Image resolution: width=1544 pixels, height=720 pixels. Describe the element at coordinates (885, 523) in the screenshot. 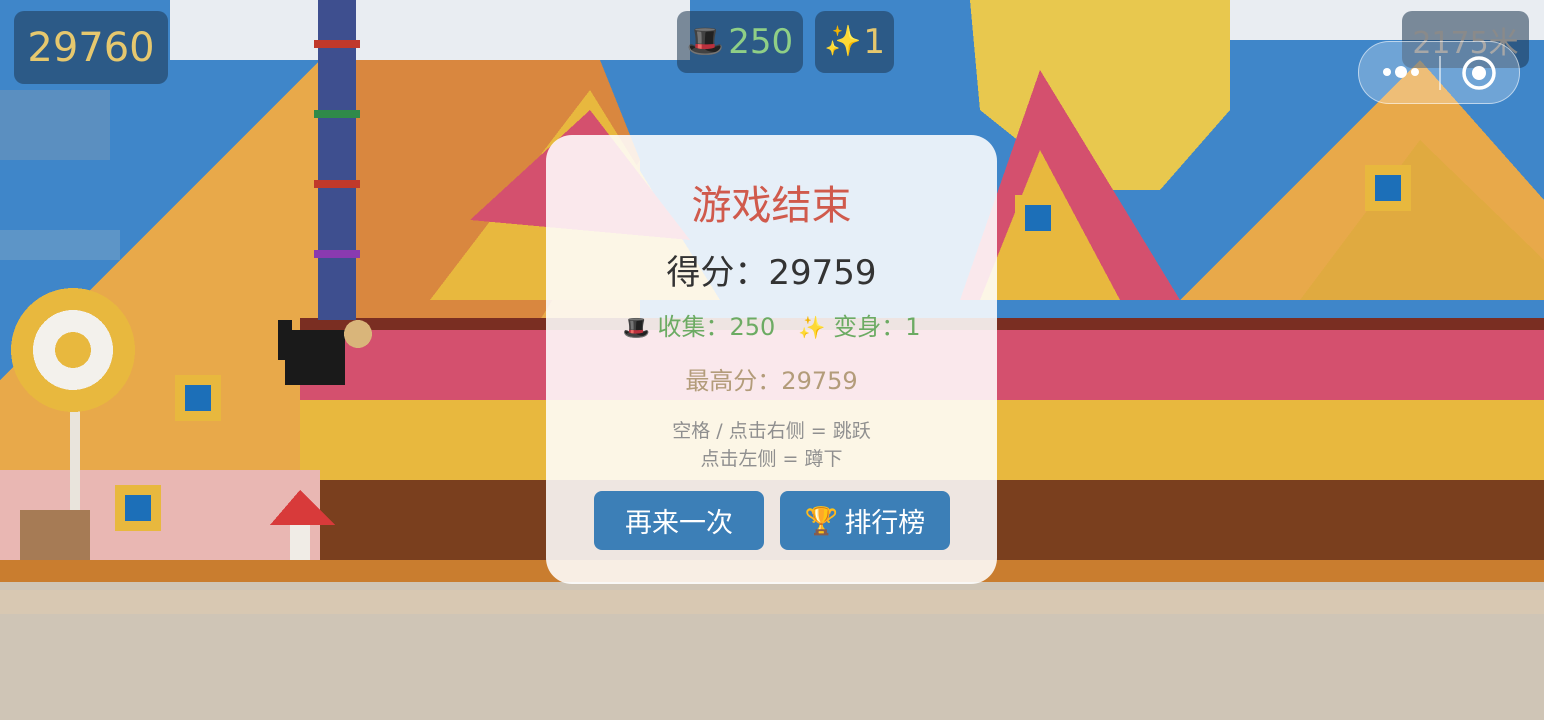

I see `leaderboard-label: 排行榜` at that location.